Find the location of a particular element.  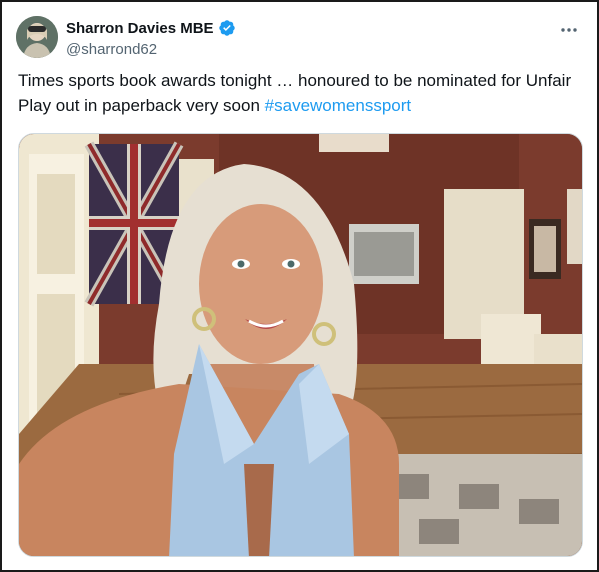

avatar-image is located at coordinates (37, 37).